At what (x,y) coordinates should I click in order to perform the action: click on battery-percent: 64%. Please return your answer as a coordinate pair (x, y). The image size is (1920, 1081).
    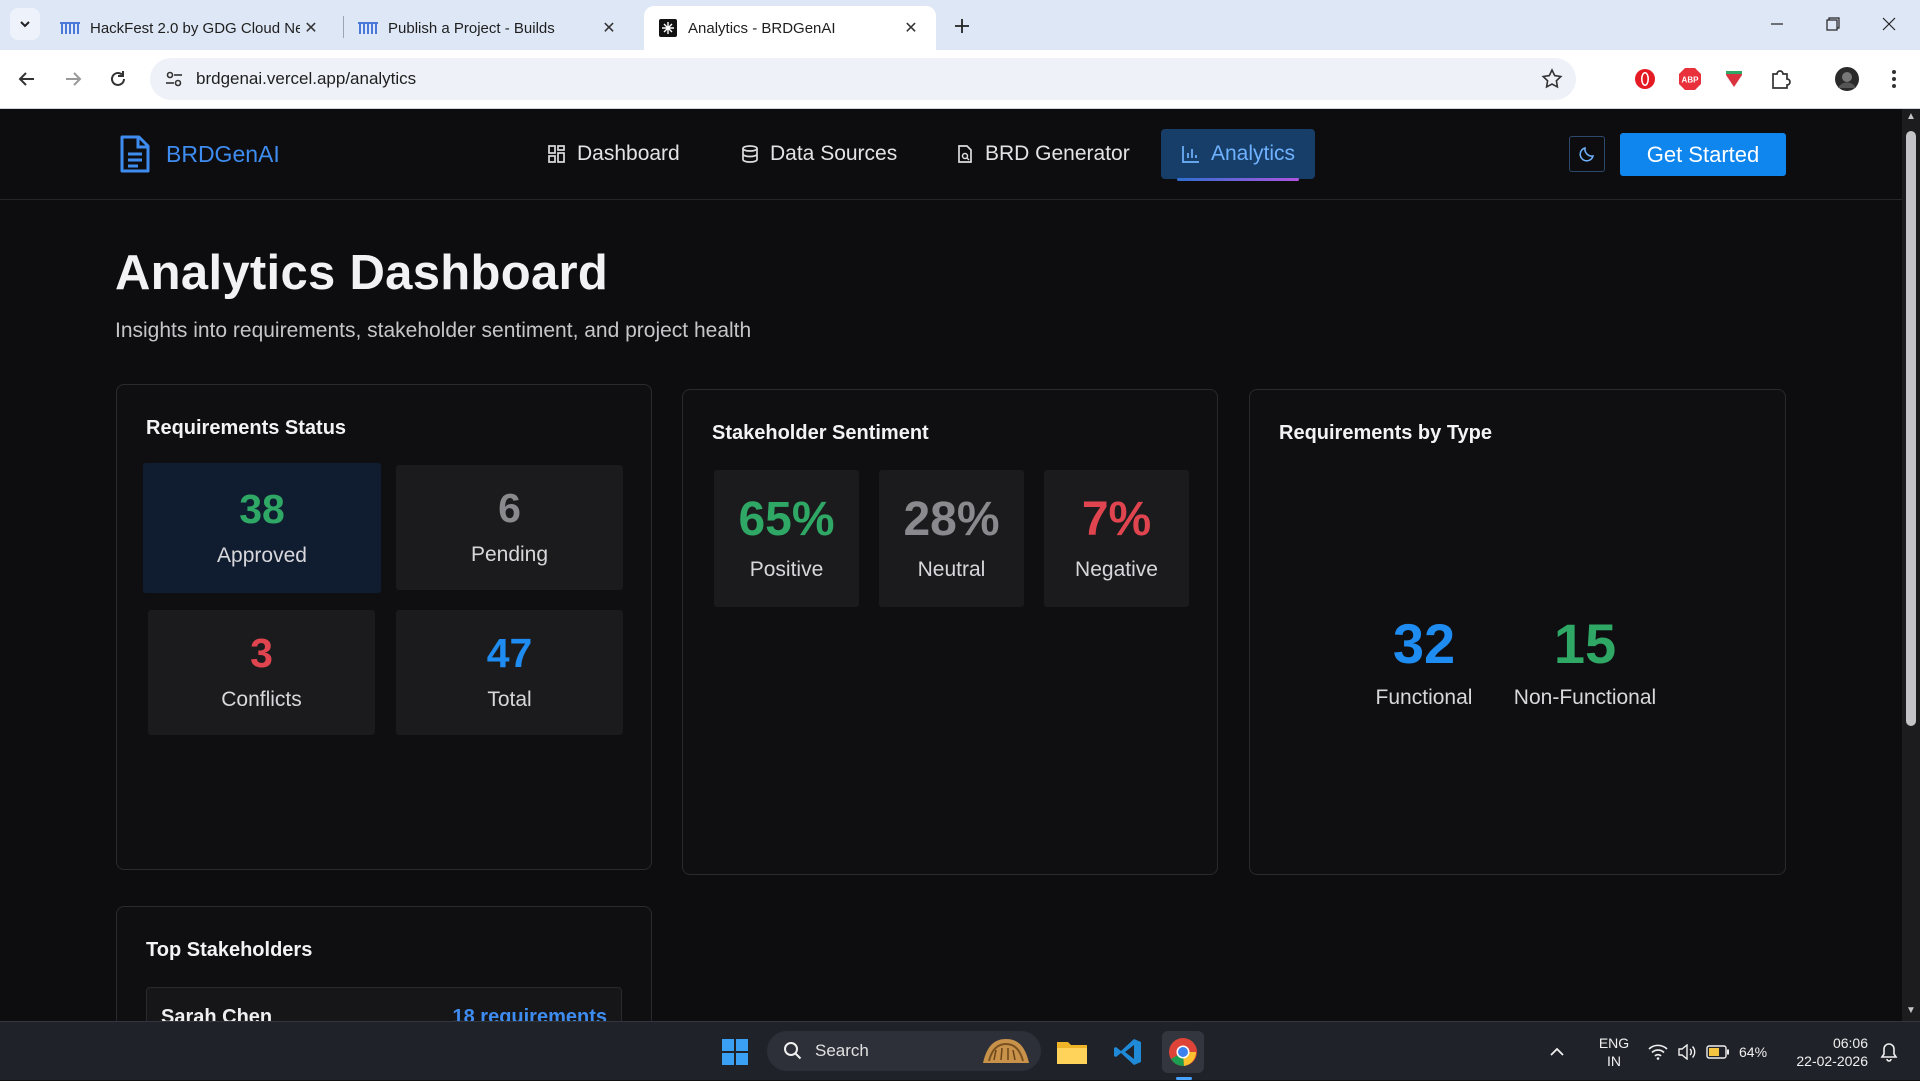
    Looking at the image, I should click on (1753, 1051).